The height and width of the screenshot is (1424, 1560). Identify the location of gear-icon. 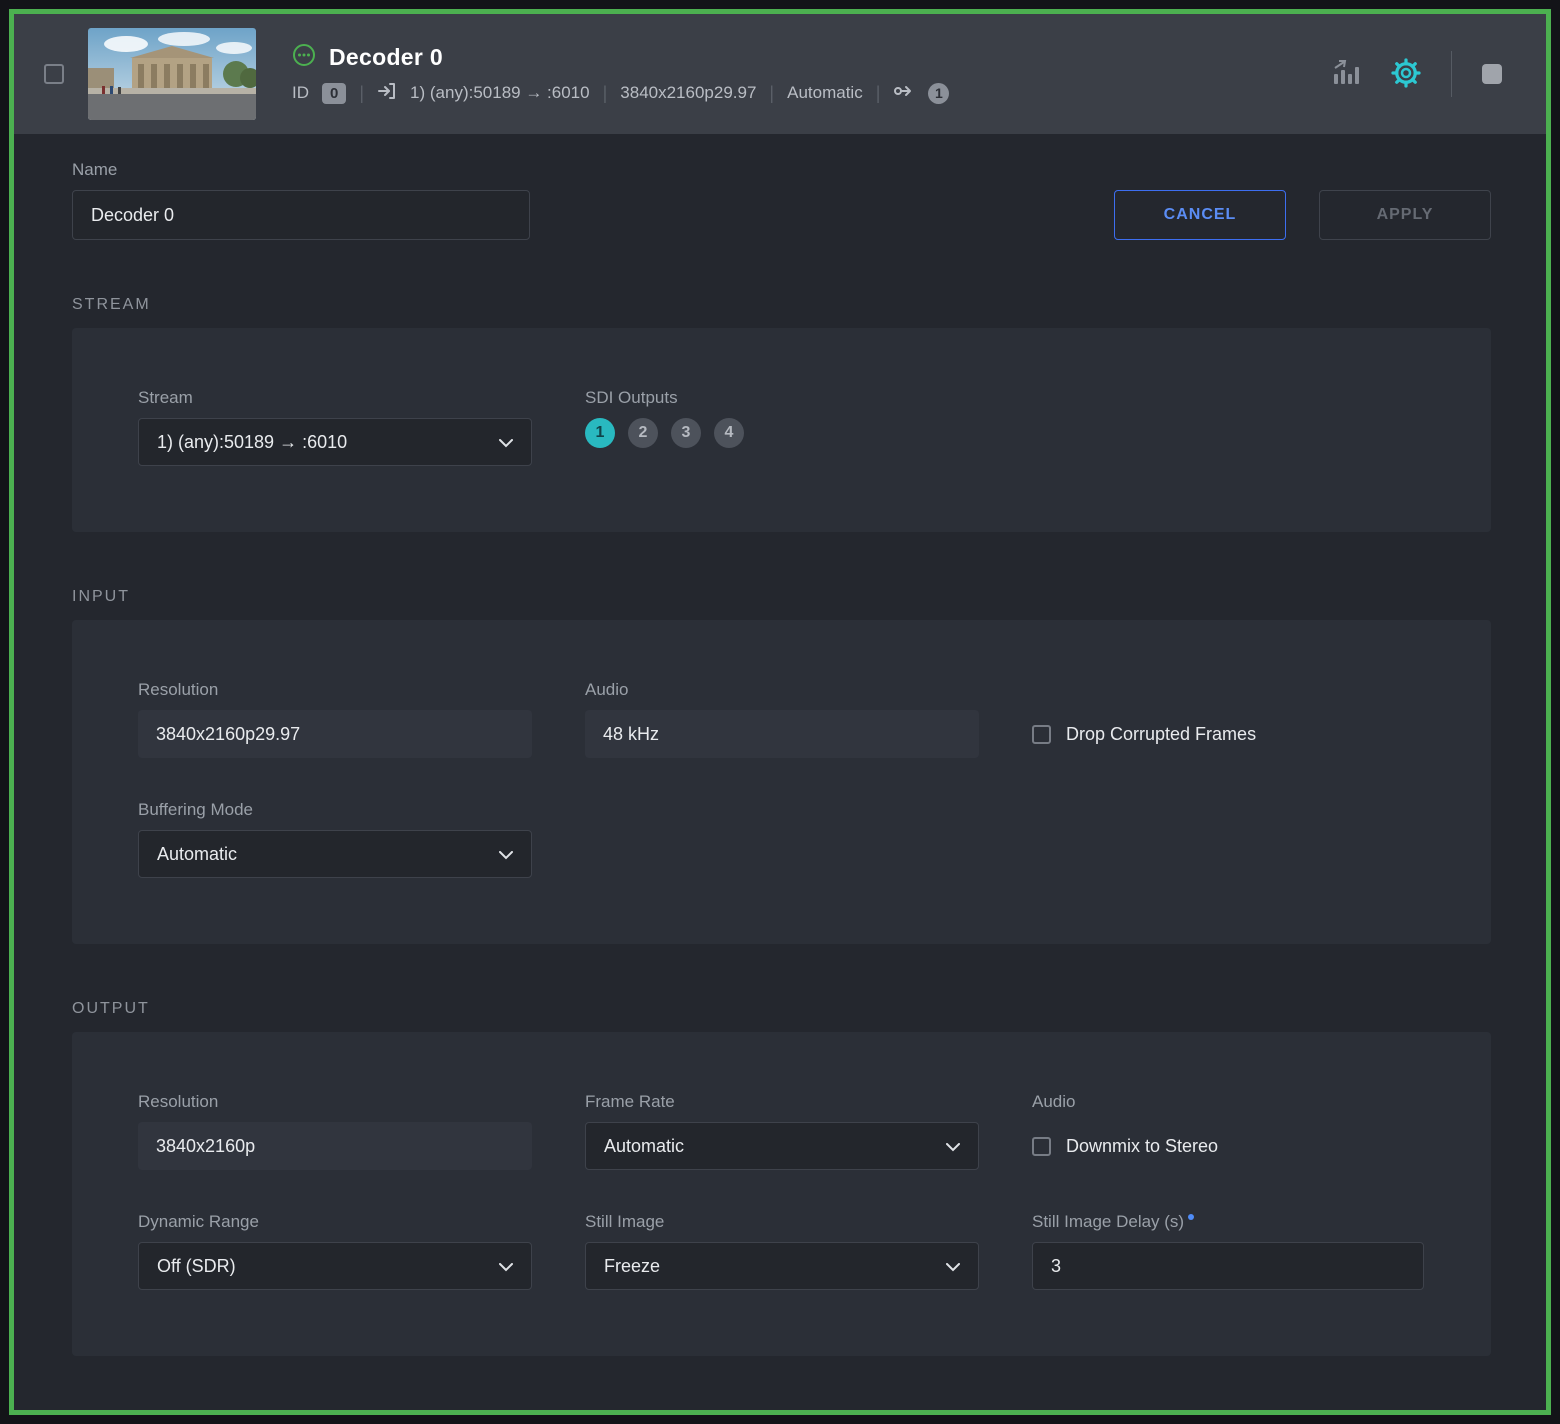
(1406, 74).